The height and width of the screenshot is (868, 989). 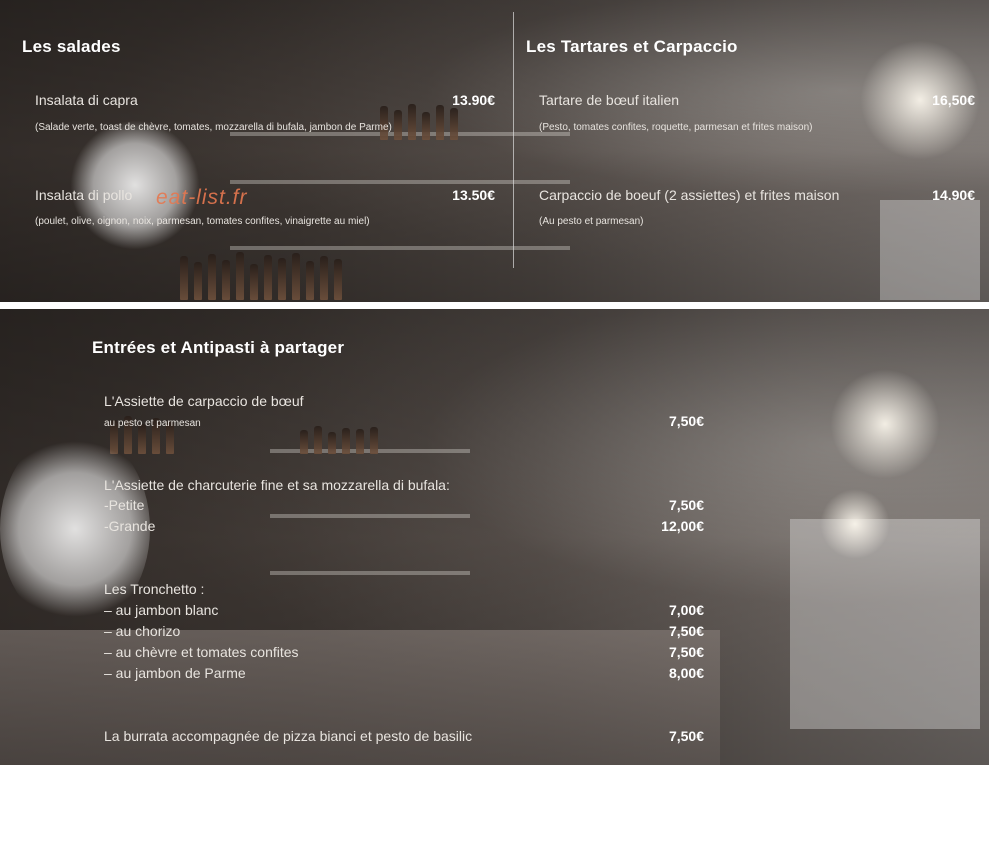 What do you see at coordinates (84, 195) in the screenshot?
I see `menu-item-name: Insalata di pollo` at bounding box center [84, 195].